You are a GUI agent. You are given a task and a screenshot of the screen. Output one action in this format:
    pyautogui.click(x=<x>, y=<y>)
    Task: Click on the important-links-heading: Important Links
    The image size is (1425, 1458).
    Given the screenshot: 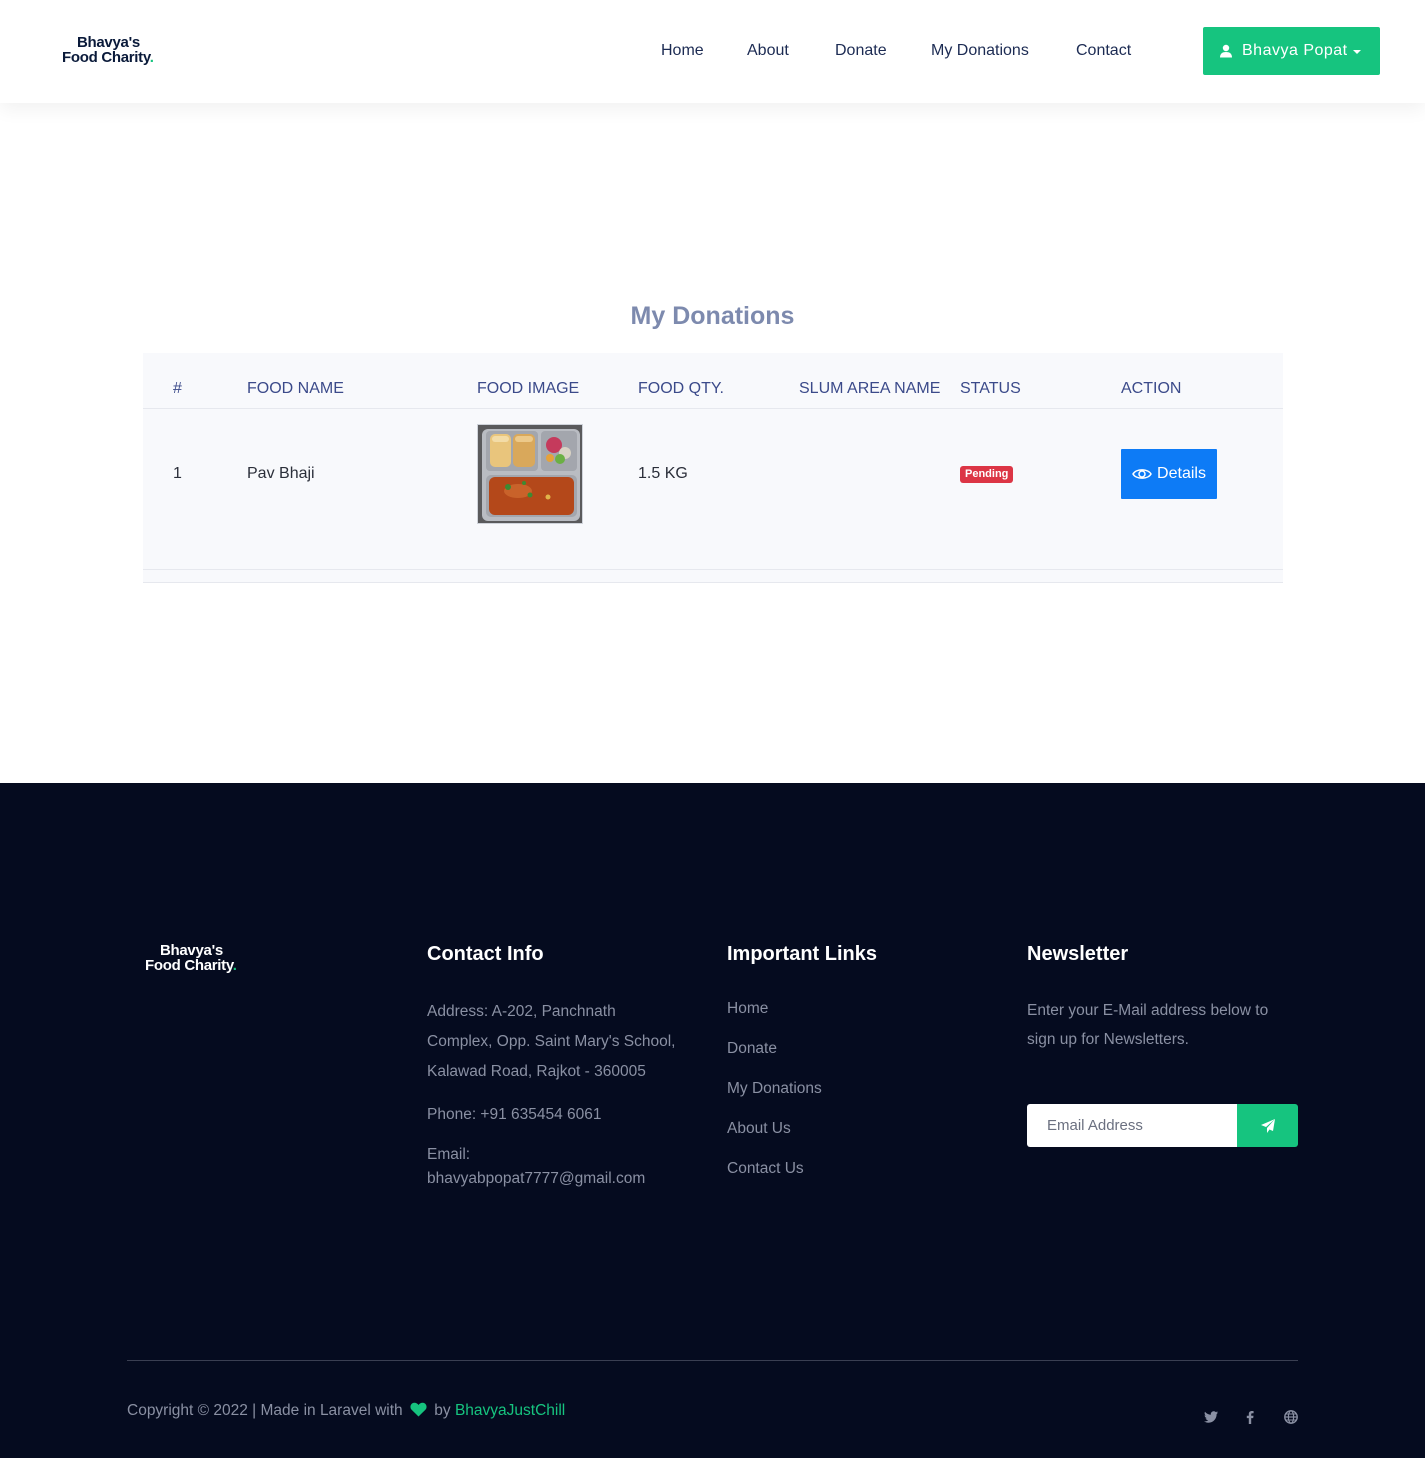 What is the action you would take?
    pyautogui.click(x=802, y=954)
    